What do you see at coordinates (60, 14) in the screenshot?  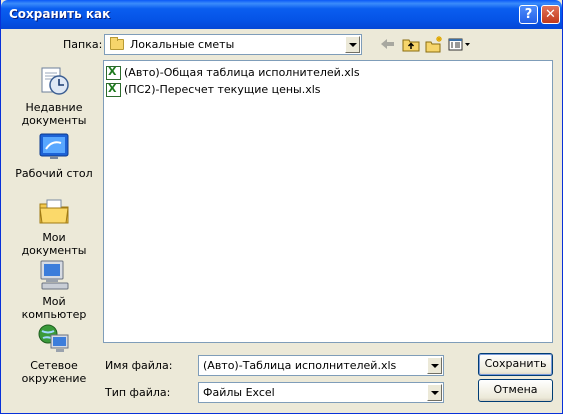 I see `dialog-title: Сохранить как` at bounding box center [60, 14].